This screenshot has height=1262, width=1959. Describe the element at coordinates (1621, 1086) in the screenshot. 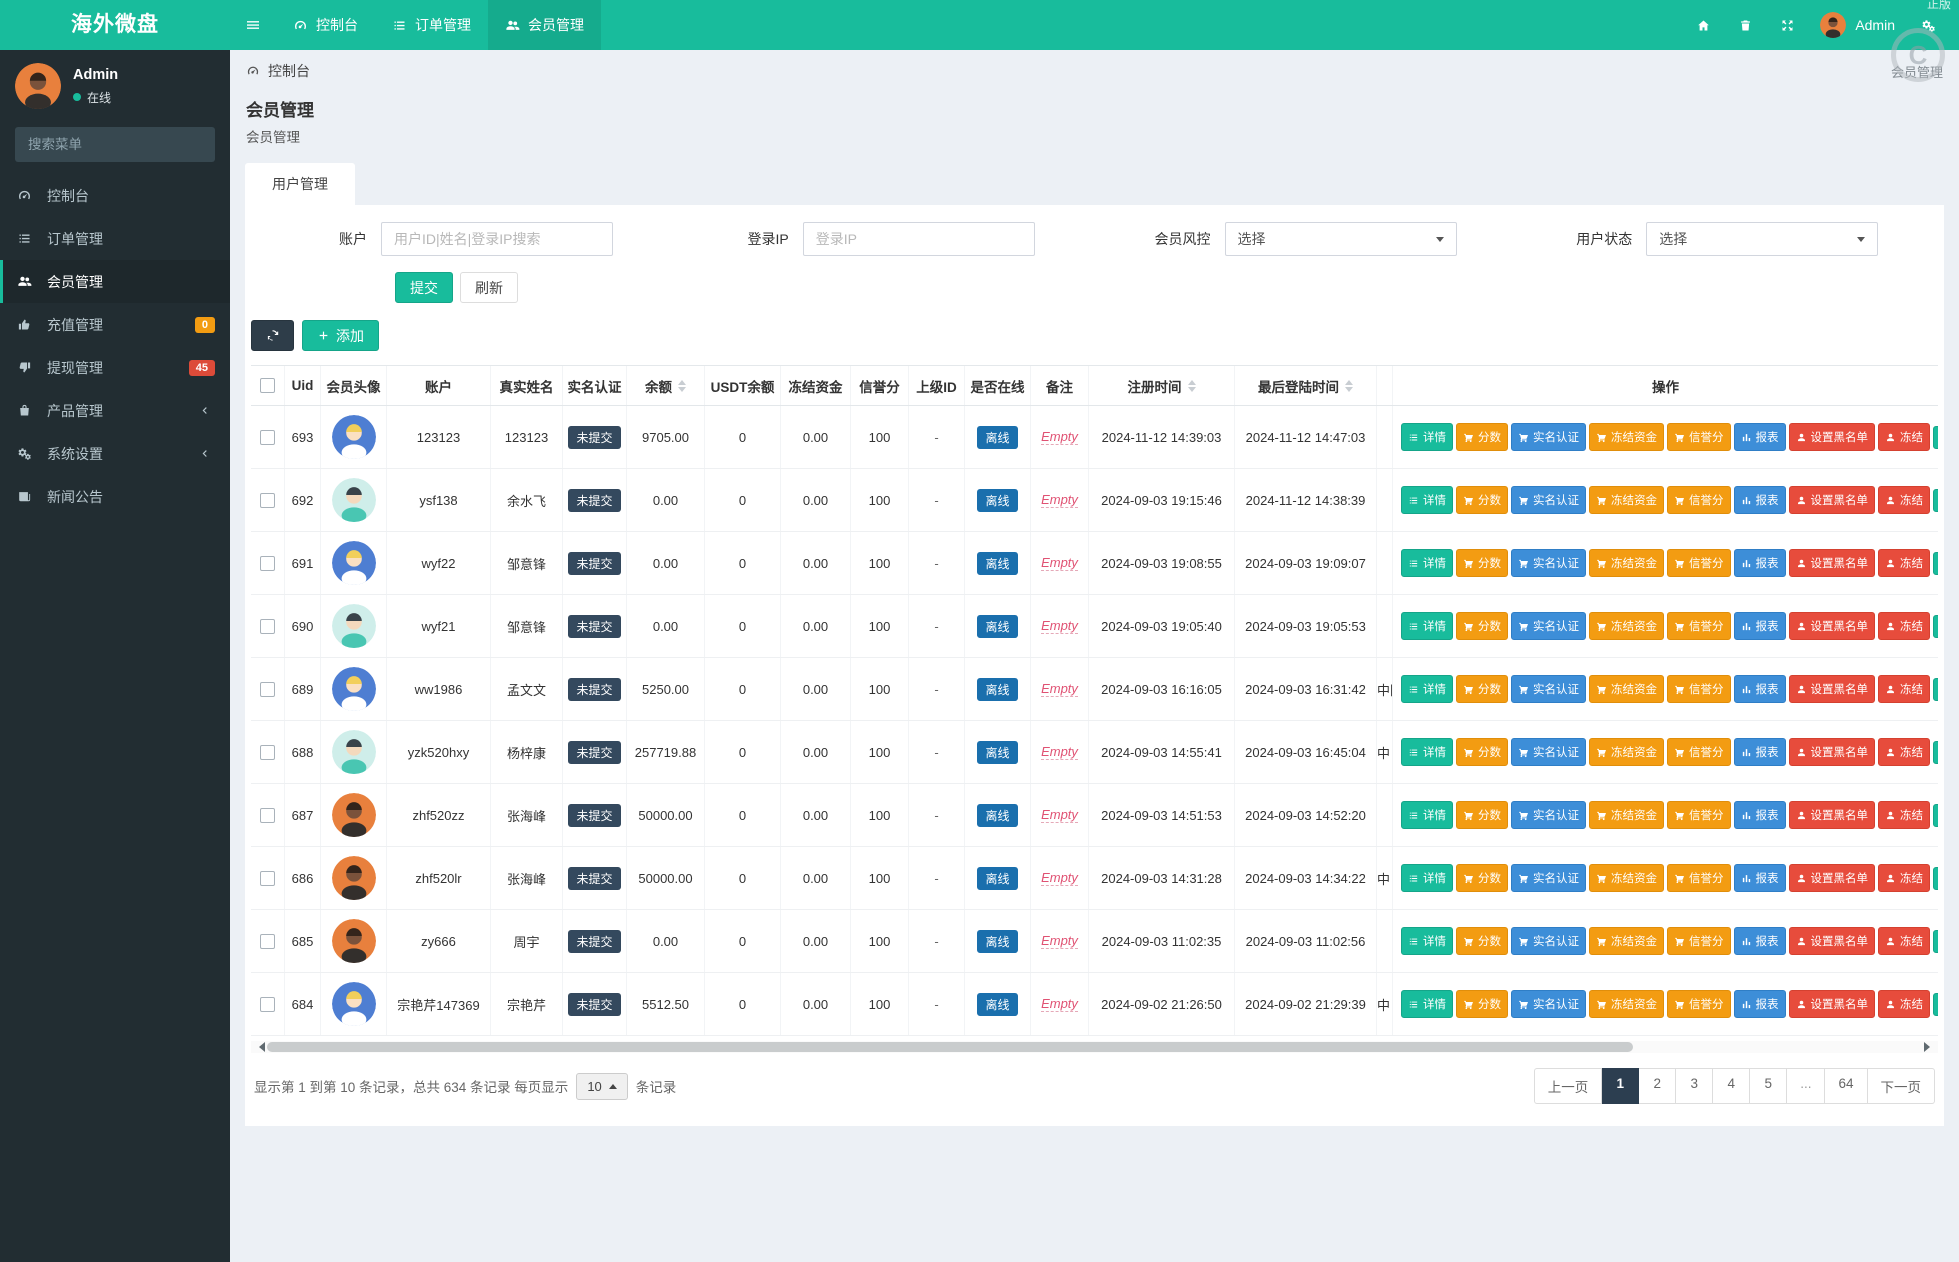

I see `pagination-button-1: 1` at that location.